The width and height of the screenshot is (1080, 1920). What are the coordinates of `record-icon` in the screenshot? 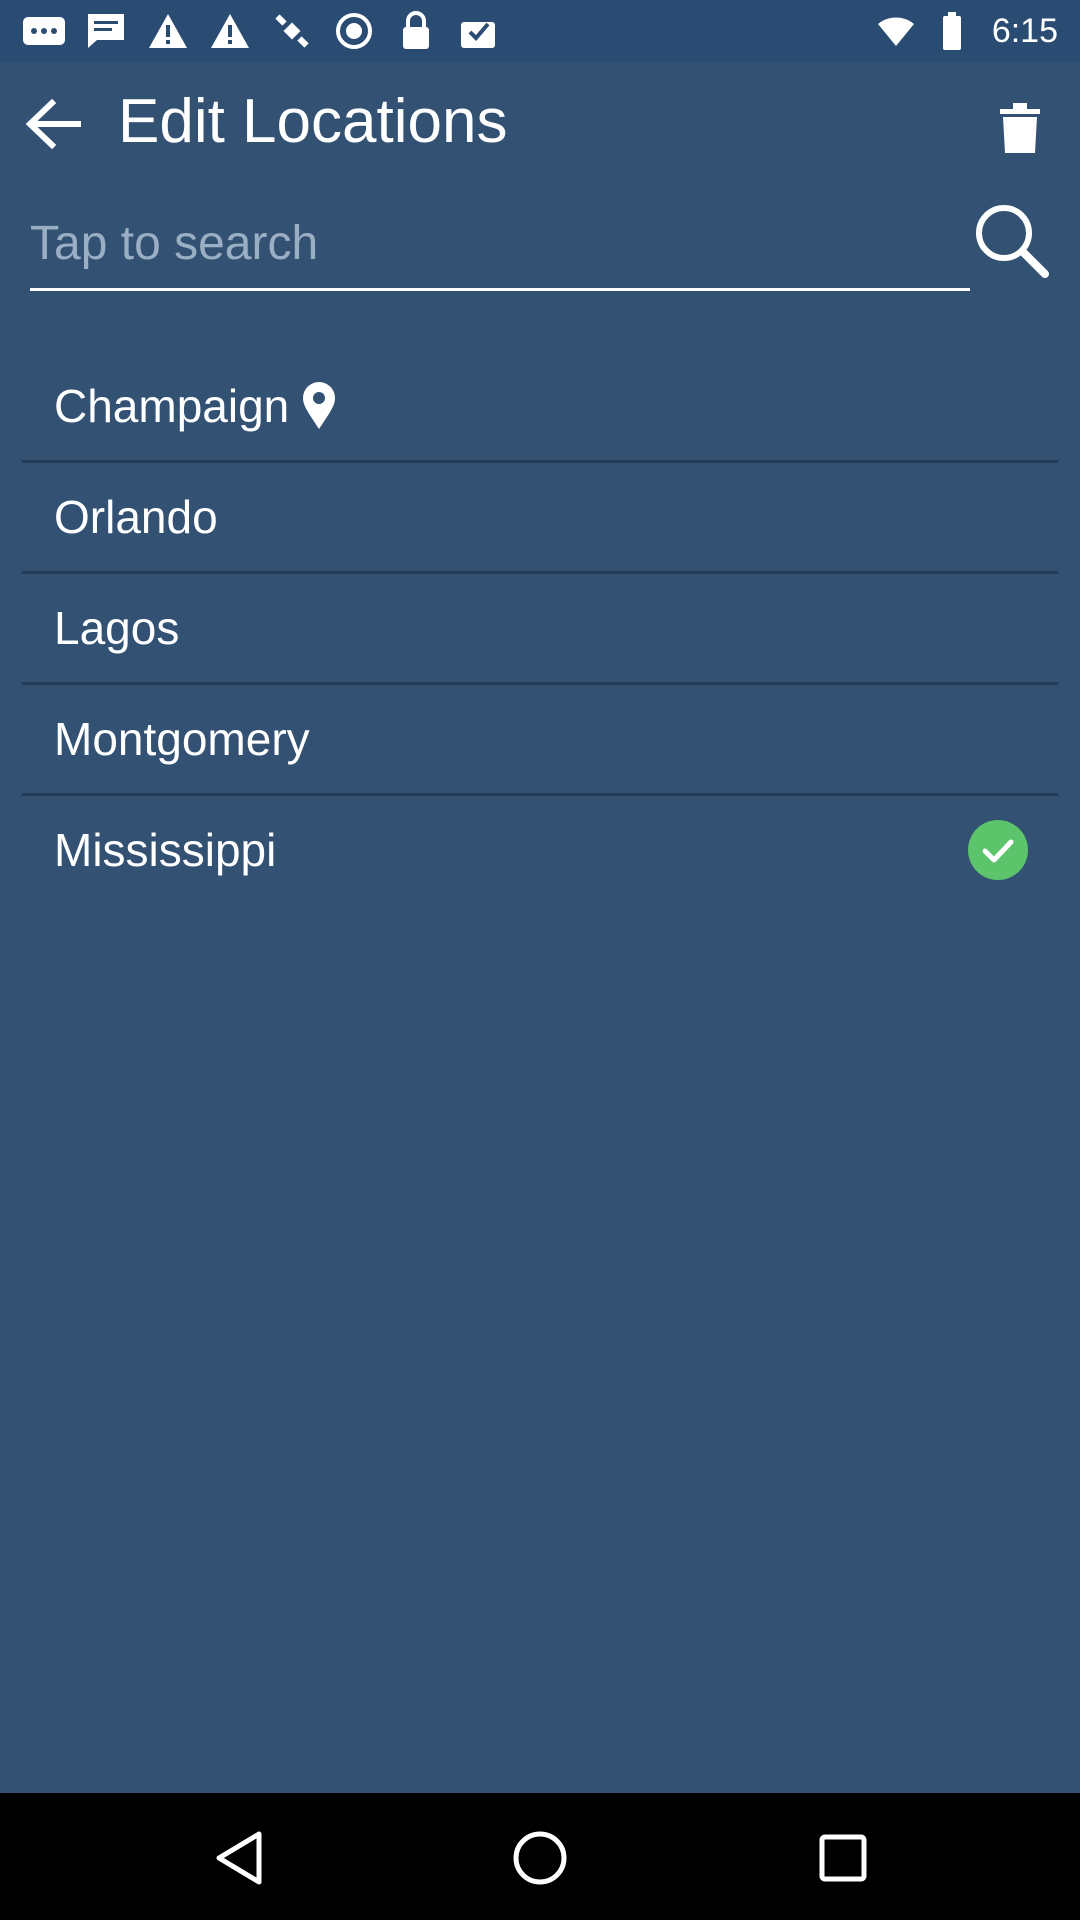 It's located at (354, 31).